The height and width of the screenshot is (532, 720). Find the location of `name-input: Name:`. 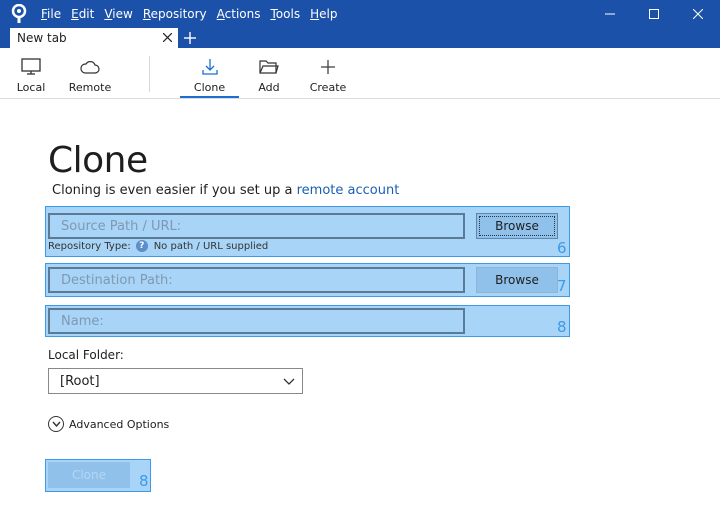

name-input: Name: is located at coordinates (256, 321).